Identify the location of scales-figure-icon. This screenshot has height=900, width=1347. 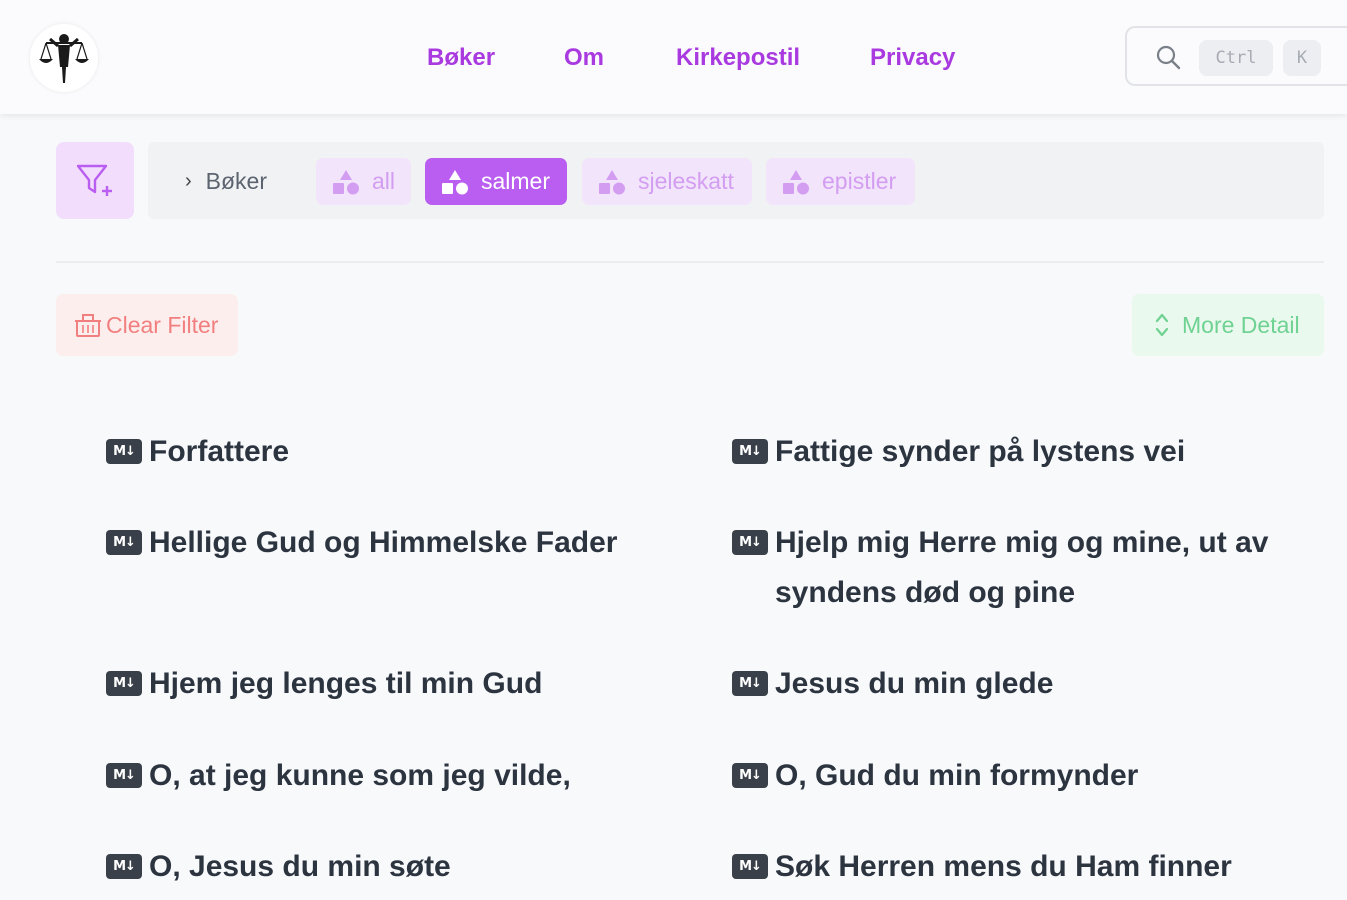
(64, 58).